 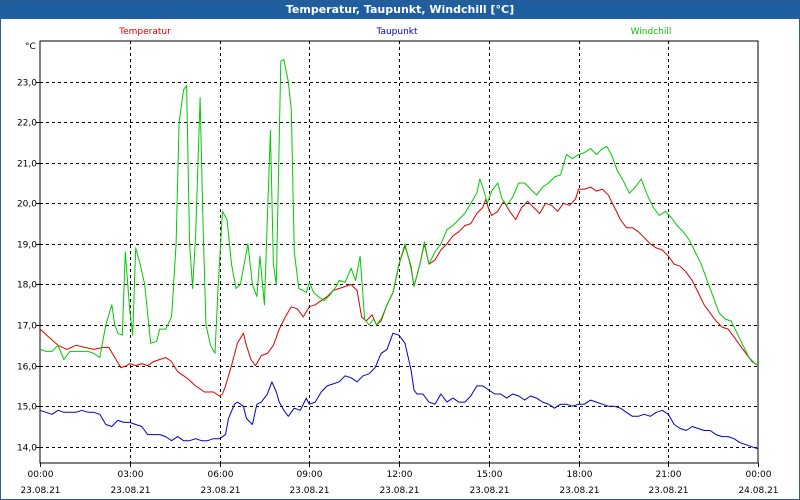 I want to click on y-tick-label: 14,0, so click(x=27, y=449).